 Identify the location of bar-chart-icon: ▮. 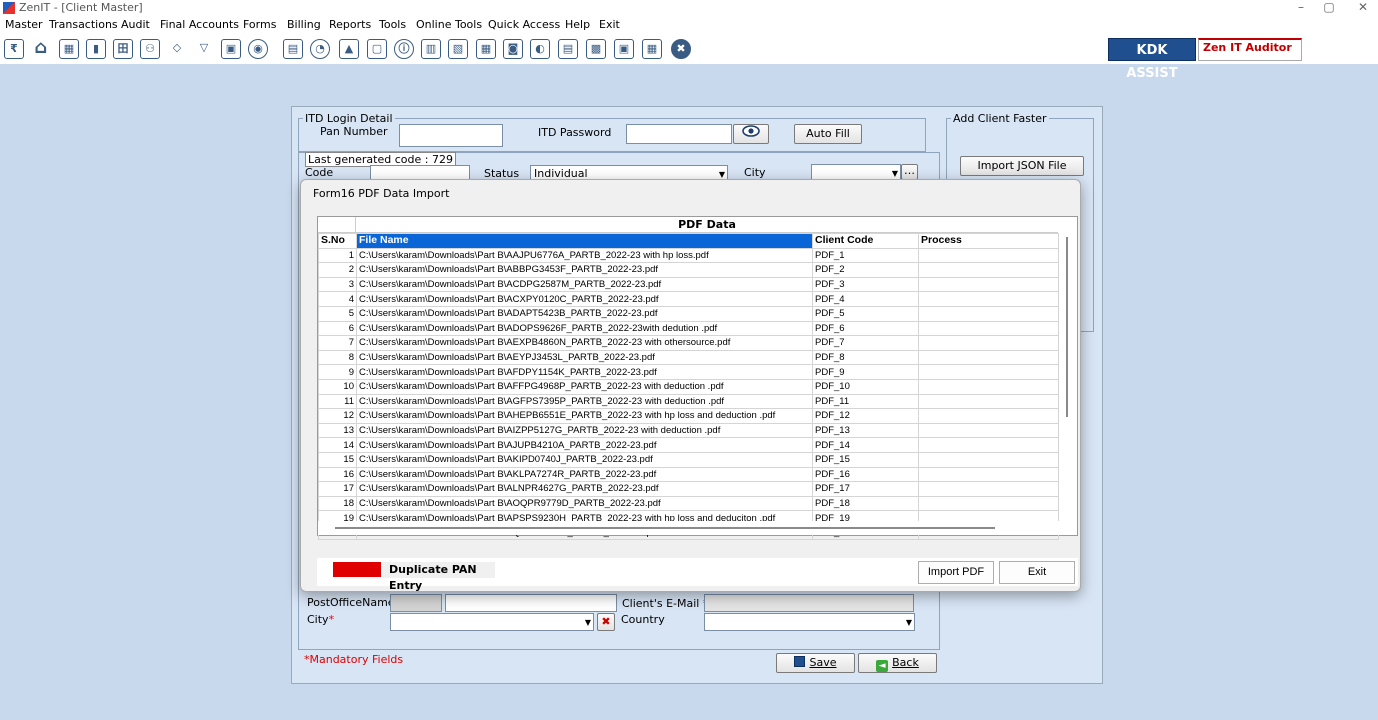
(96, 49).